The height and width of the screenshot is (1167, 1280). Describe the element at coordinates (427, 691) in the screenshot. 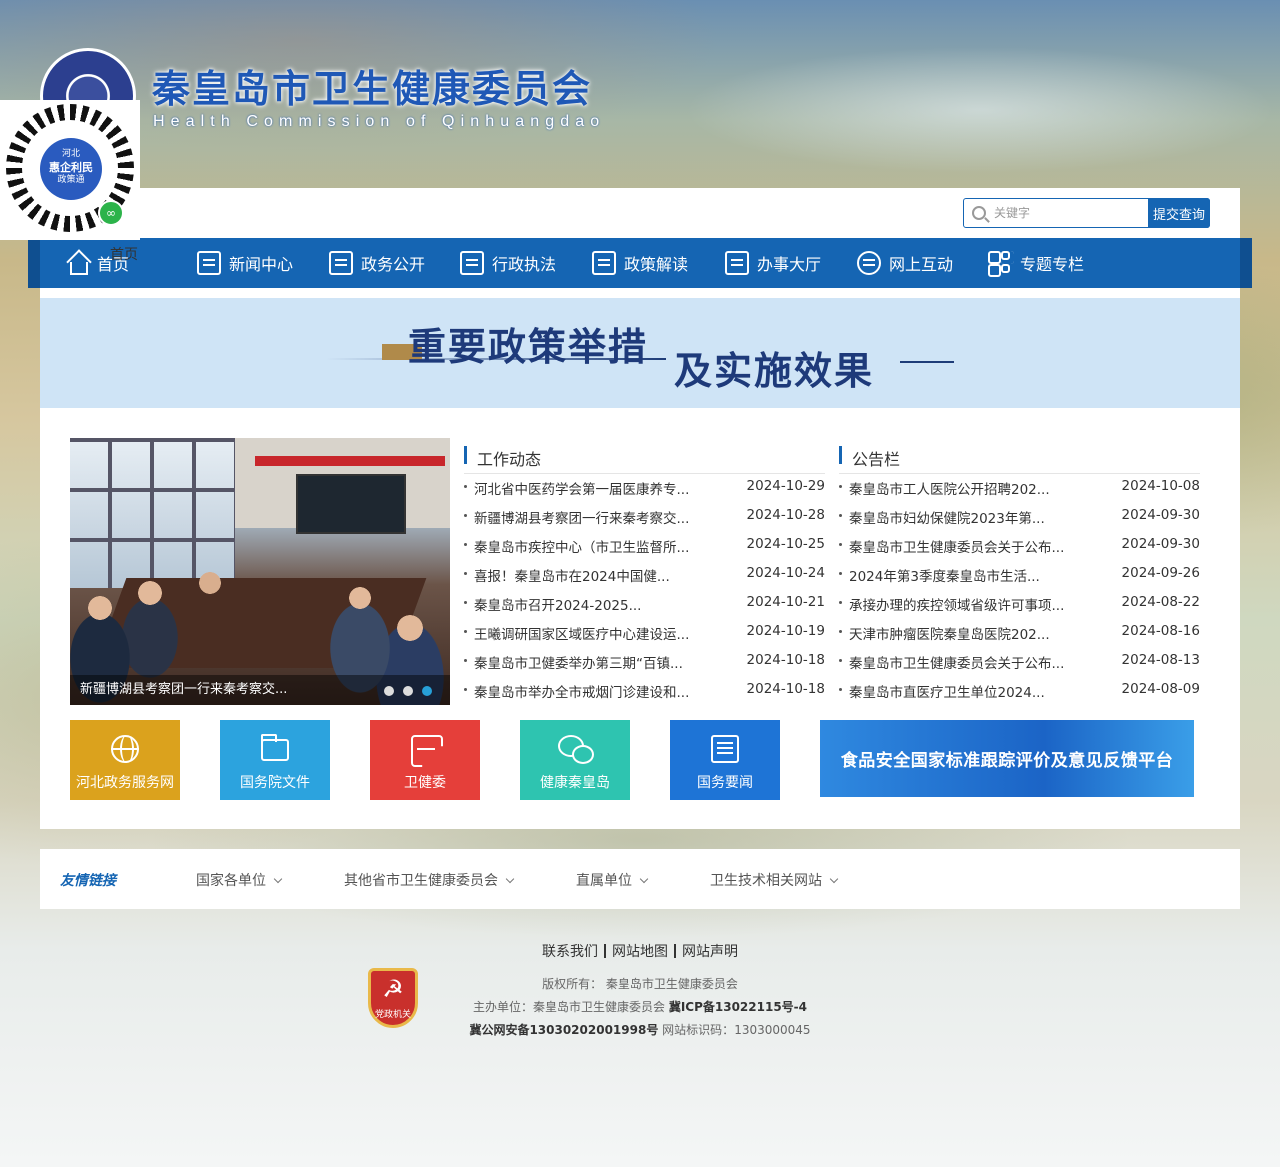

I see `carousel-dot-active` at that location.